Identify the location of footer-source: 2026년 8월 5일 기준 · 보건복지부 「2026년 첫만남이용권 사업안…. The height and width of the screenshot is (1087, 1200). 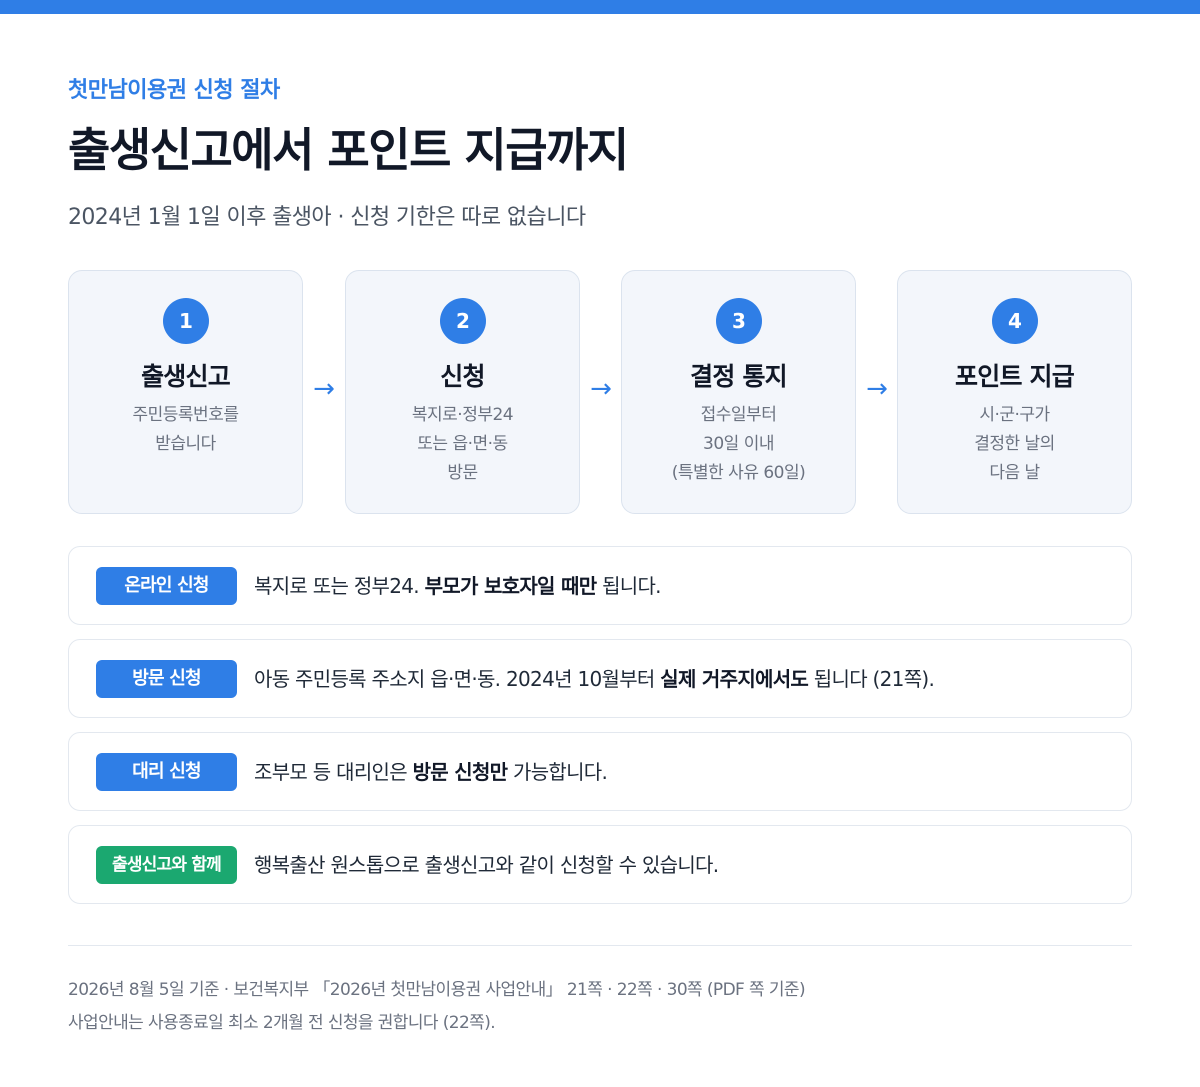
(437, 990).